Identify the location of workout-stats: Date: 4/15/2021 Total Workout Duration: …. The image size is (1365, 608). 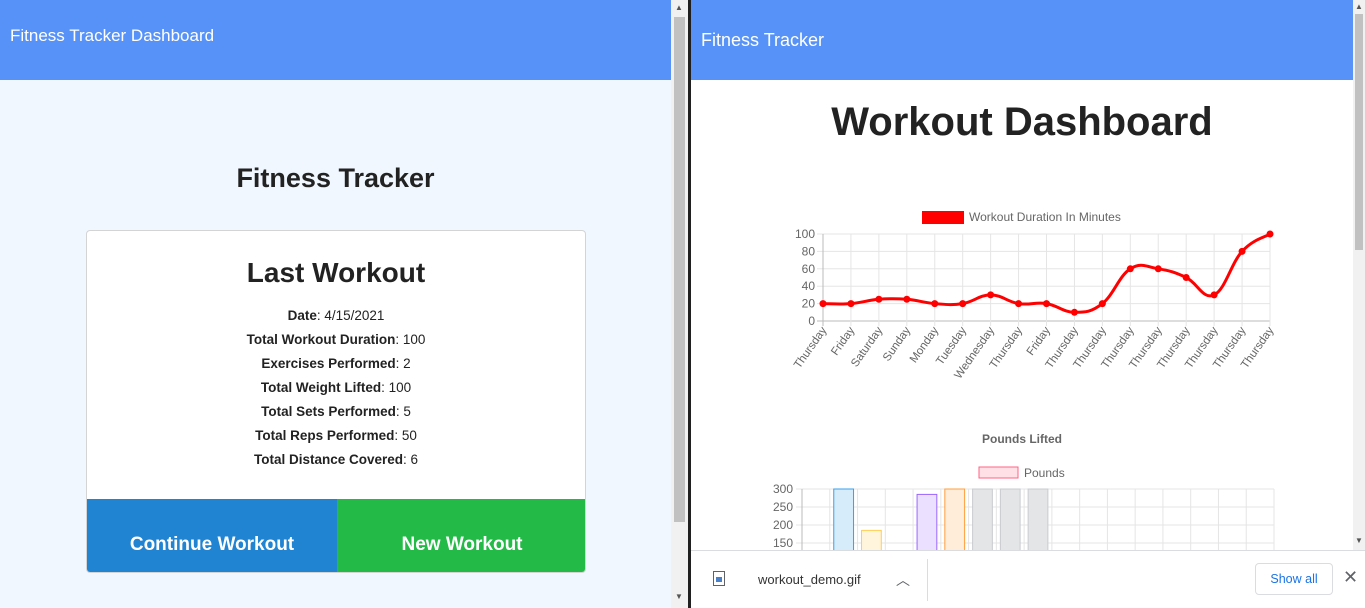
(336, 391).